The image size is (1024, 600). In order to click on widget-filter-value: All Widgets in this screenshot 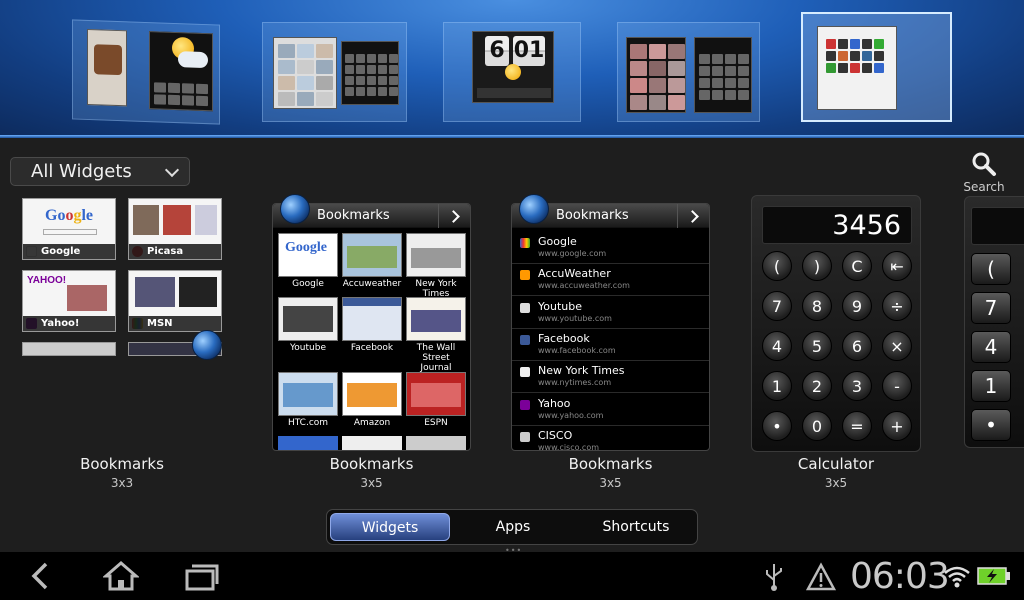, I will do `click(81, 171)`.